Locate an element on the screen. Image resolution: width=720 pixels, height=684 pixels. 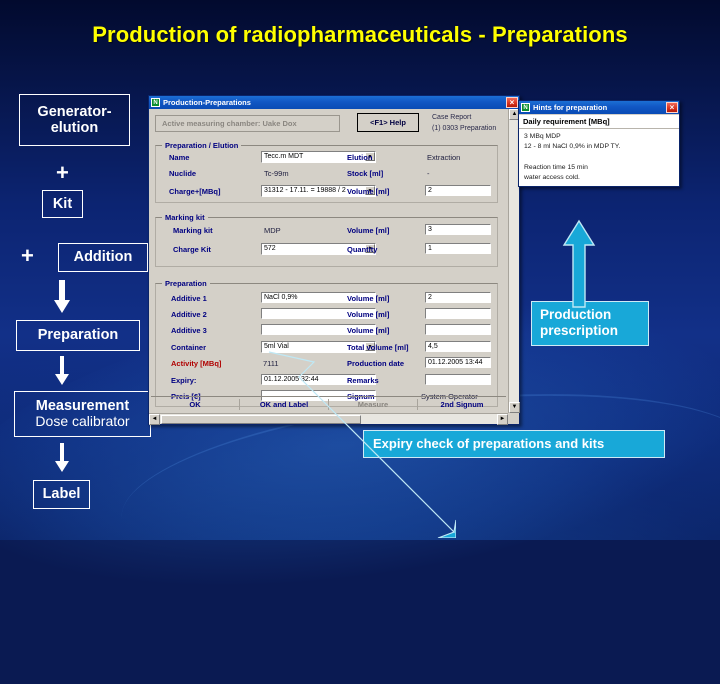
help-button-label: <F1> Help is located at coordinates (388, 122).